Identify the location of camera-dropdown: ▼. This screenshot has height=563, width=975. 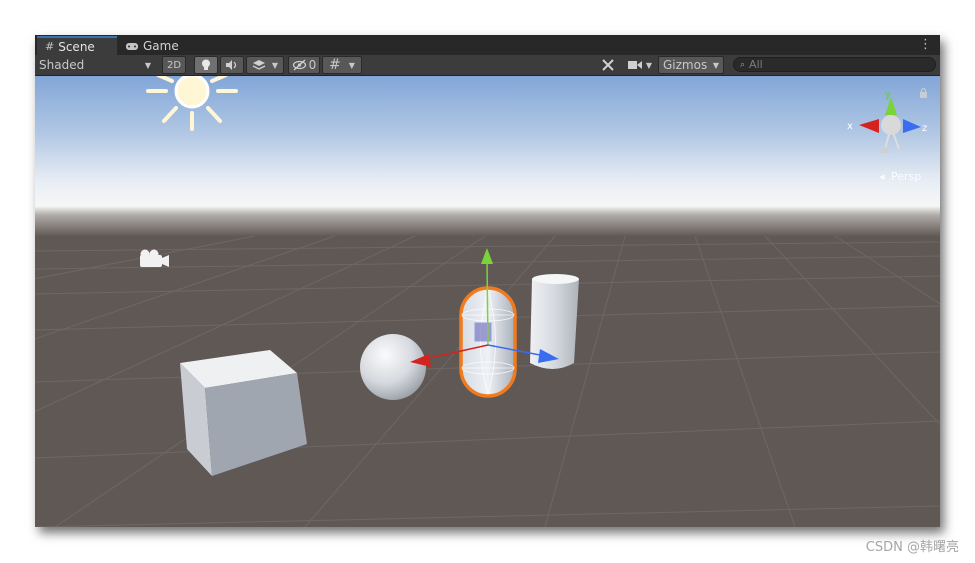
(640, 65).